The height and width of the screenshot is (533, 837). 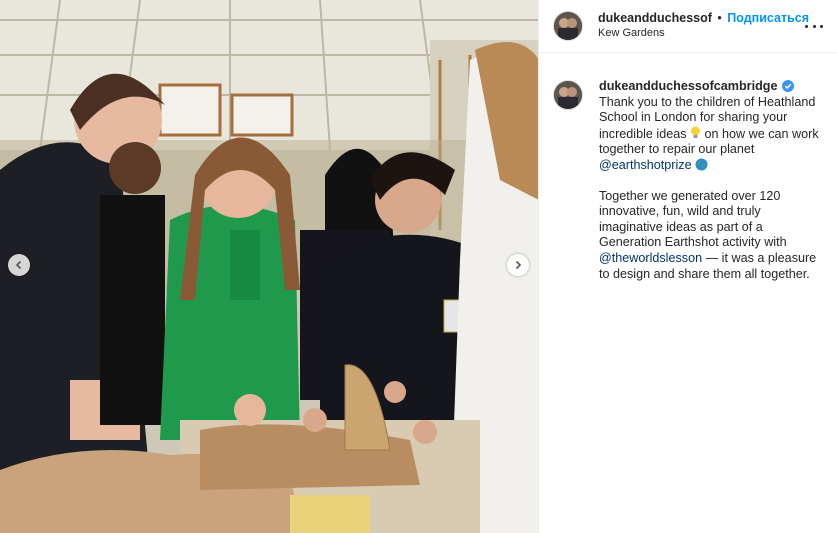 I want to click on chevron-right-icon, so click(x=518, y=265).